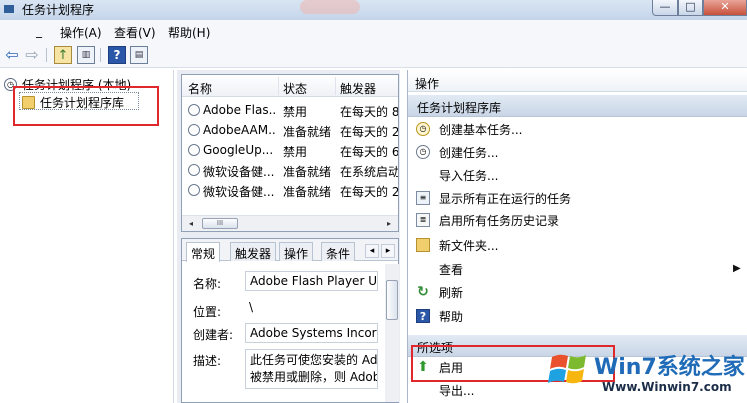 This screenshot has width=747, height=403. I want to click on table-row: AdobeAAM... 准备就绪 在每天的 2, so click(290, 130).